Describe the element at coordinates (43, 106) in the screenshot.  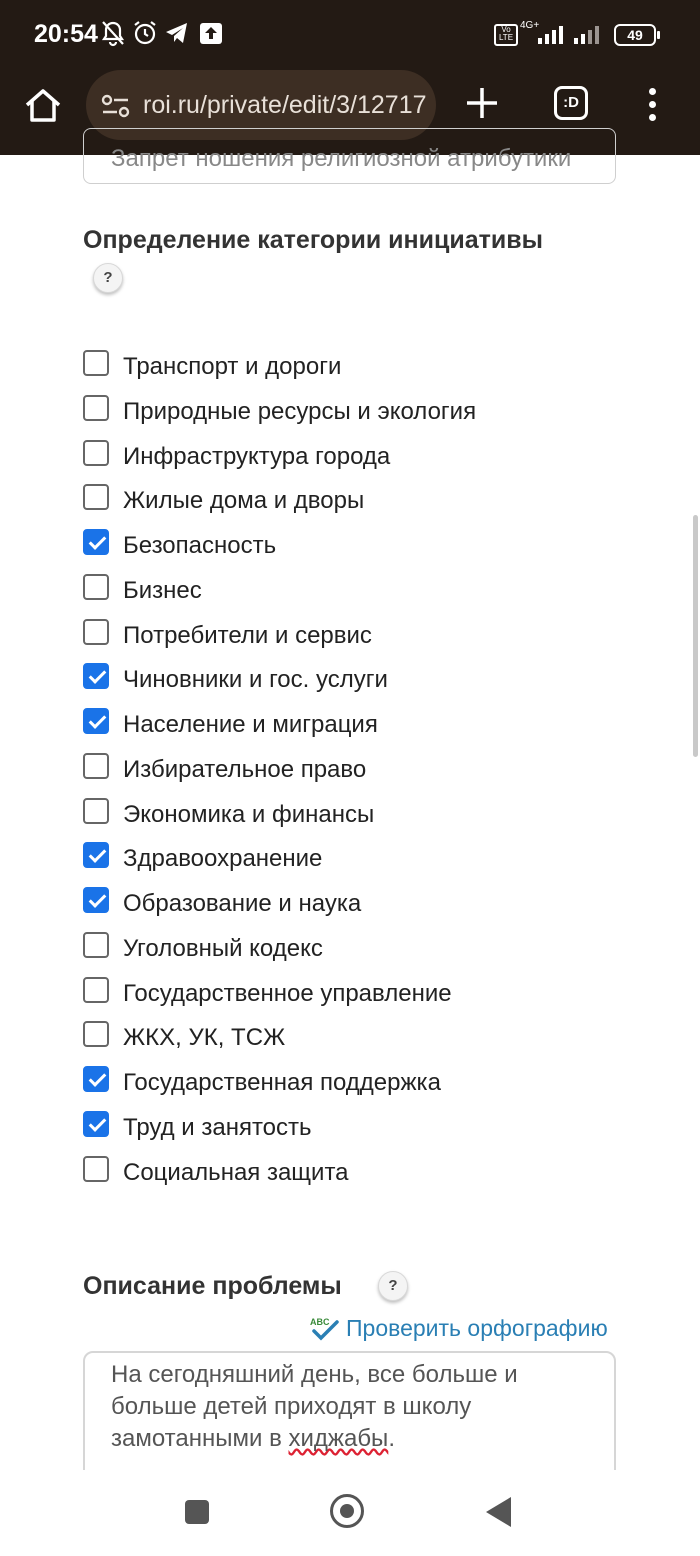
I see `home-icon` at that location.